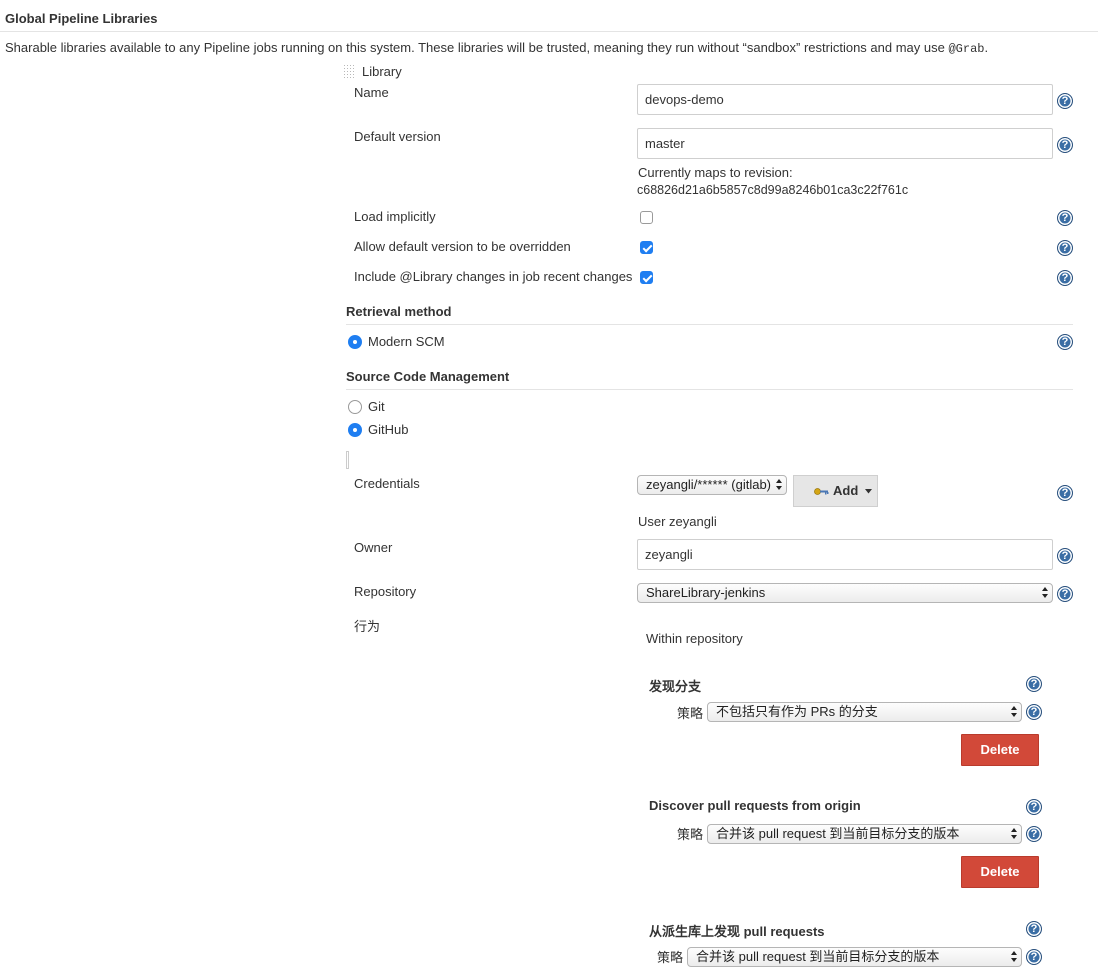 The height and width of the screenshot is (978, 1105). What do you see at coordinates (1065, 248) in the screenshot?
I see `allow-override-help-icon: ?` at bounding box center [1065, 248].